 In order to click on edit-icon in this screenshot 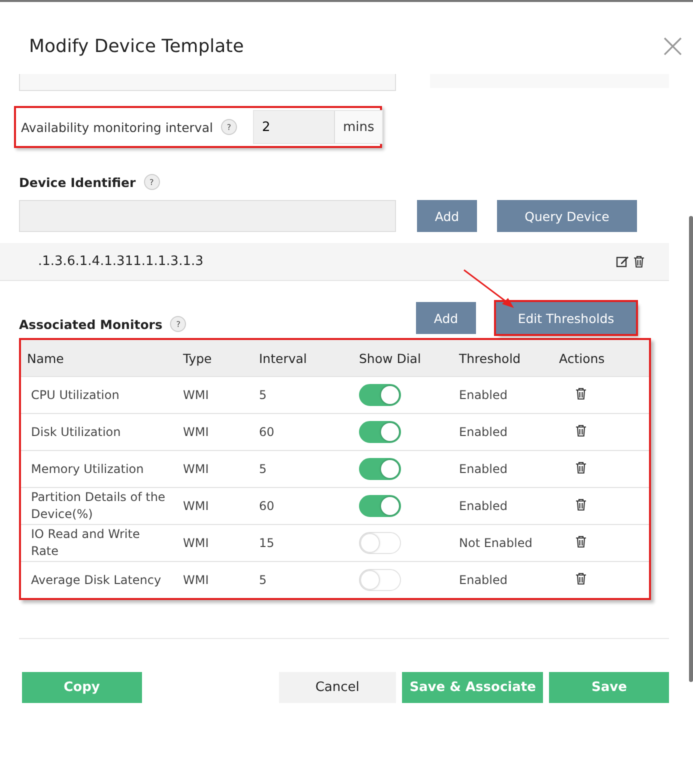, I will do `click(622, 261)`.